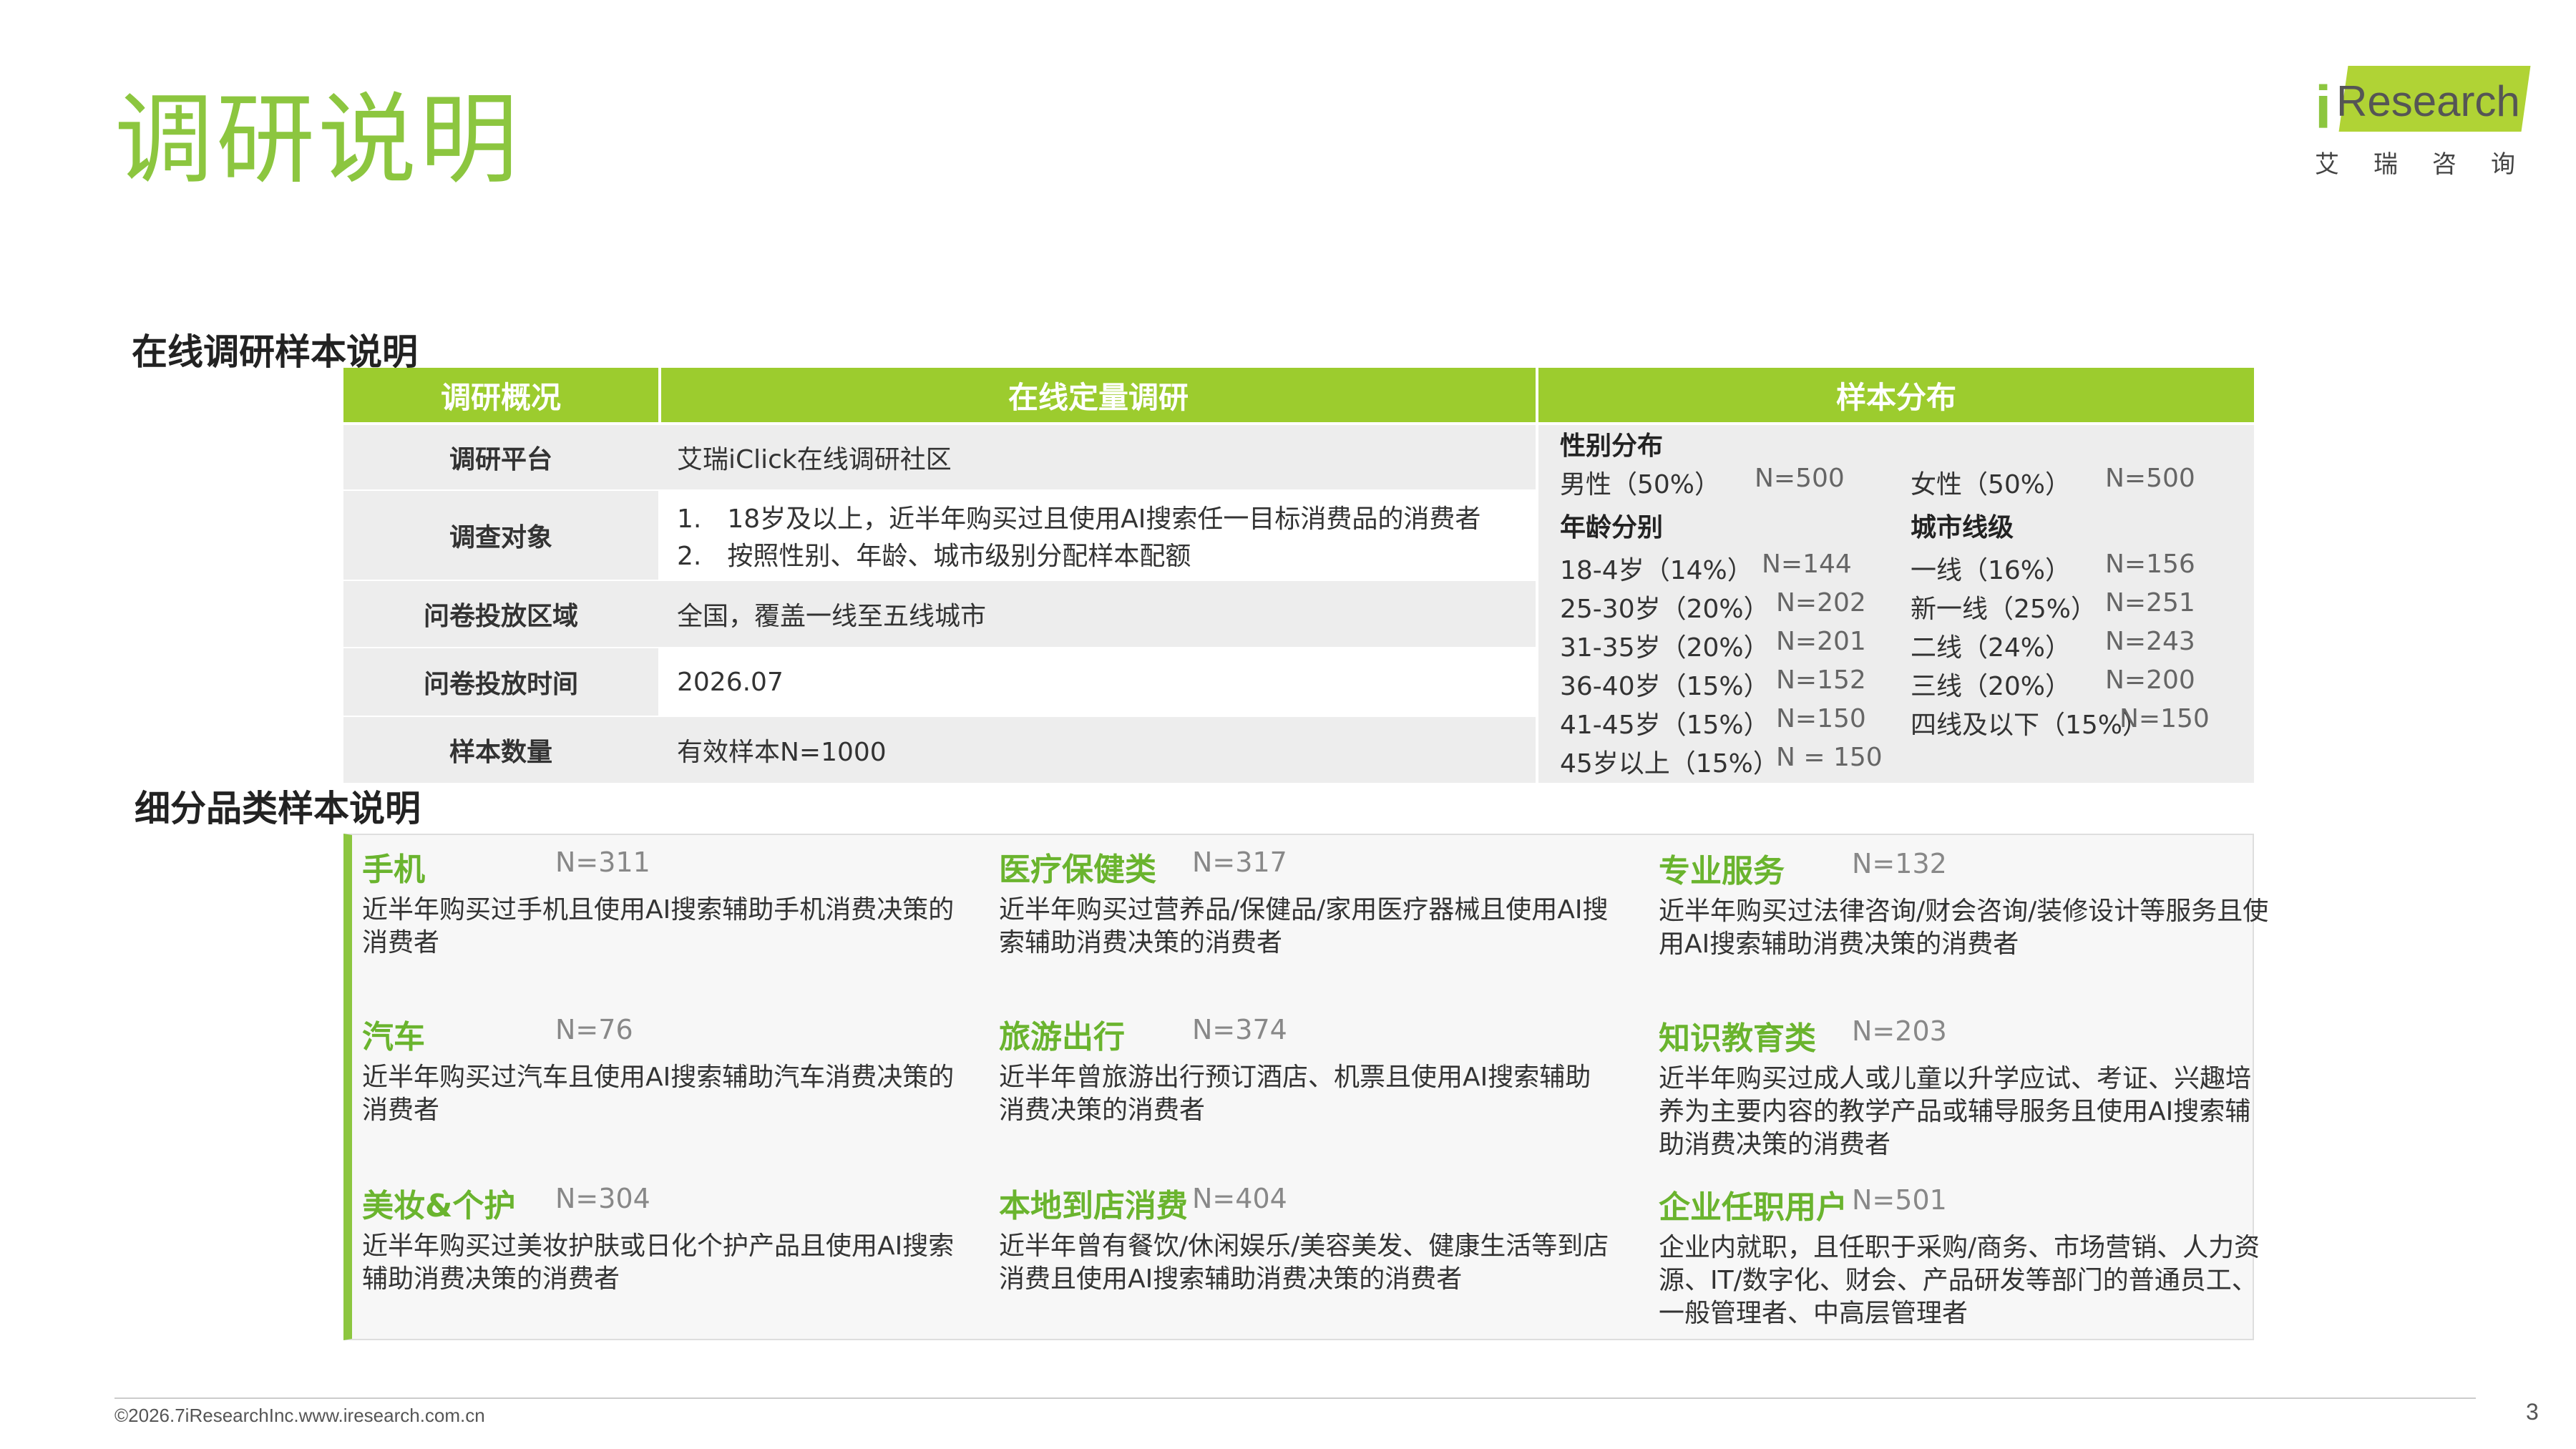 The width and height of the screenshot is (2576, 1449). I want to click on header-online-quant: 在线定量调研, so click(1098, 395).